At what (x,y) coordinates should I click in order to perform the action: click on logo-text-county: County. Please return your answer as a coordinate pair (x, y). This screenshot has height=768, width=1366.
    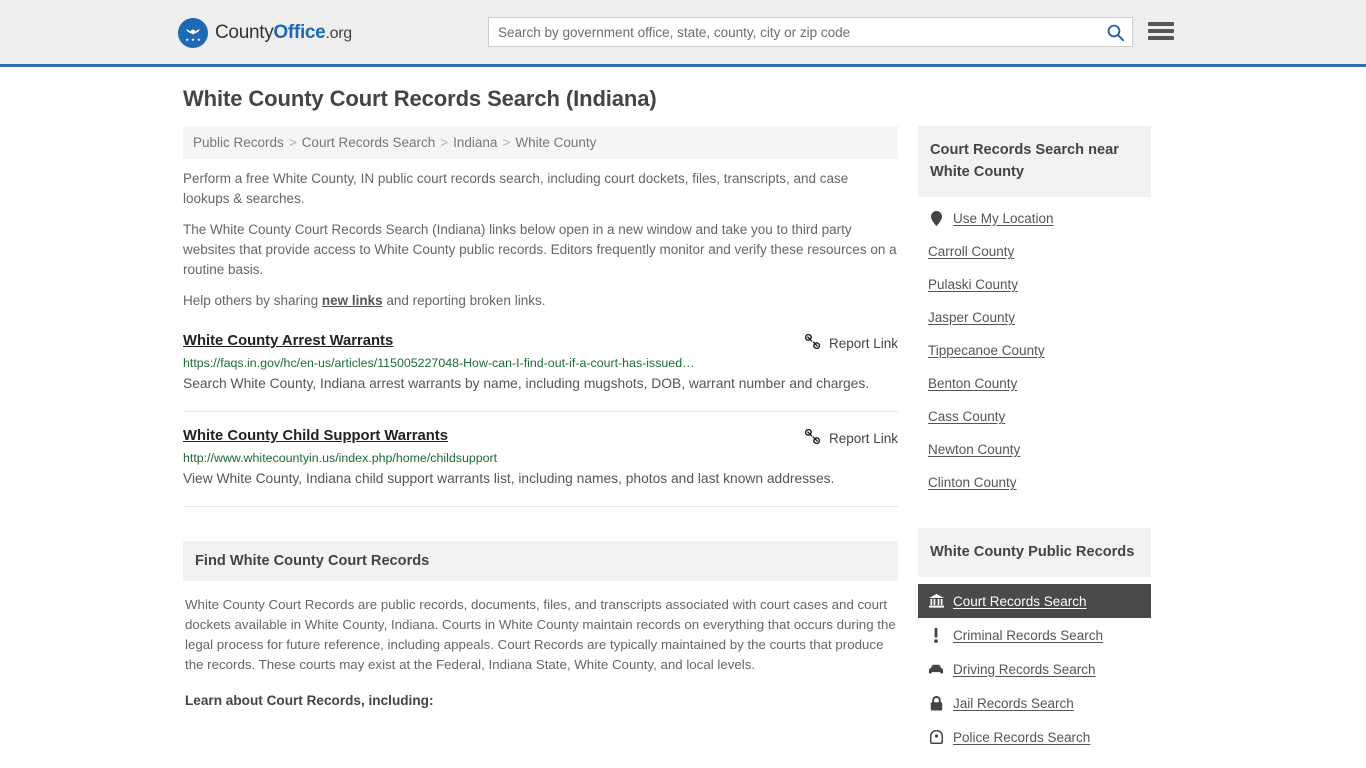
    Looking at the image, I should click on (244, 32).